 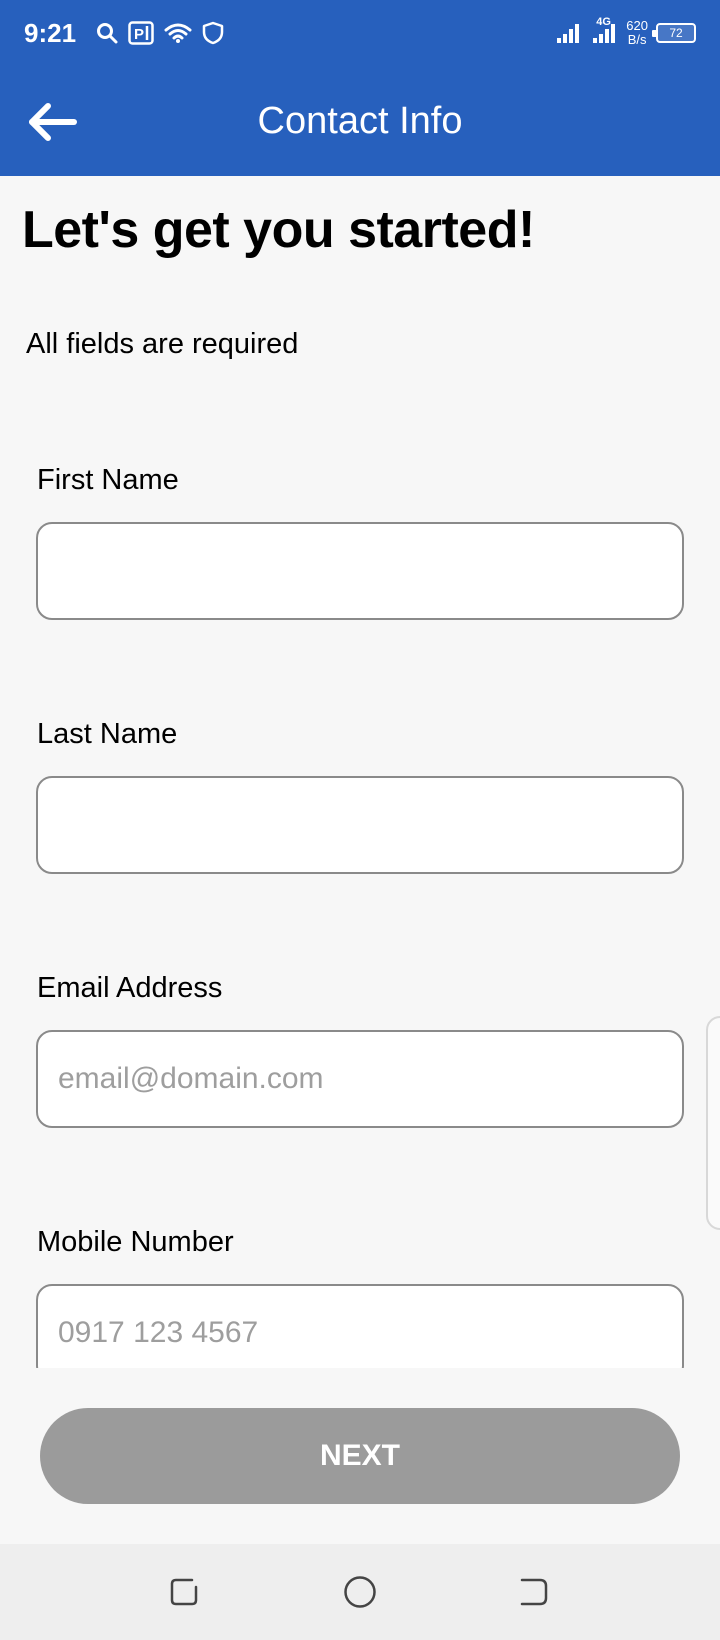 What do you see at coordinates (184, 1592) in the screenshot?
I see `recent-apps-icon` at bounding box center [184, 1592].